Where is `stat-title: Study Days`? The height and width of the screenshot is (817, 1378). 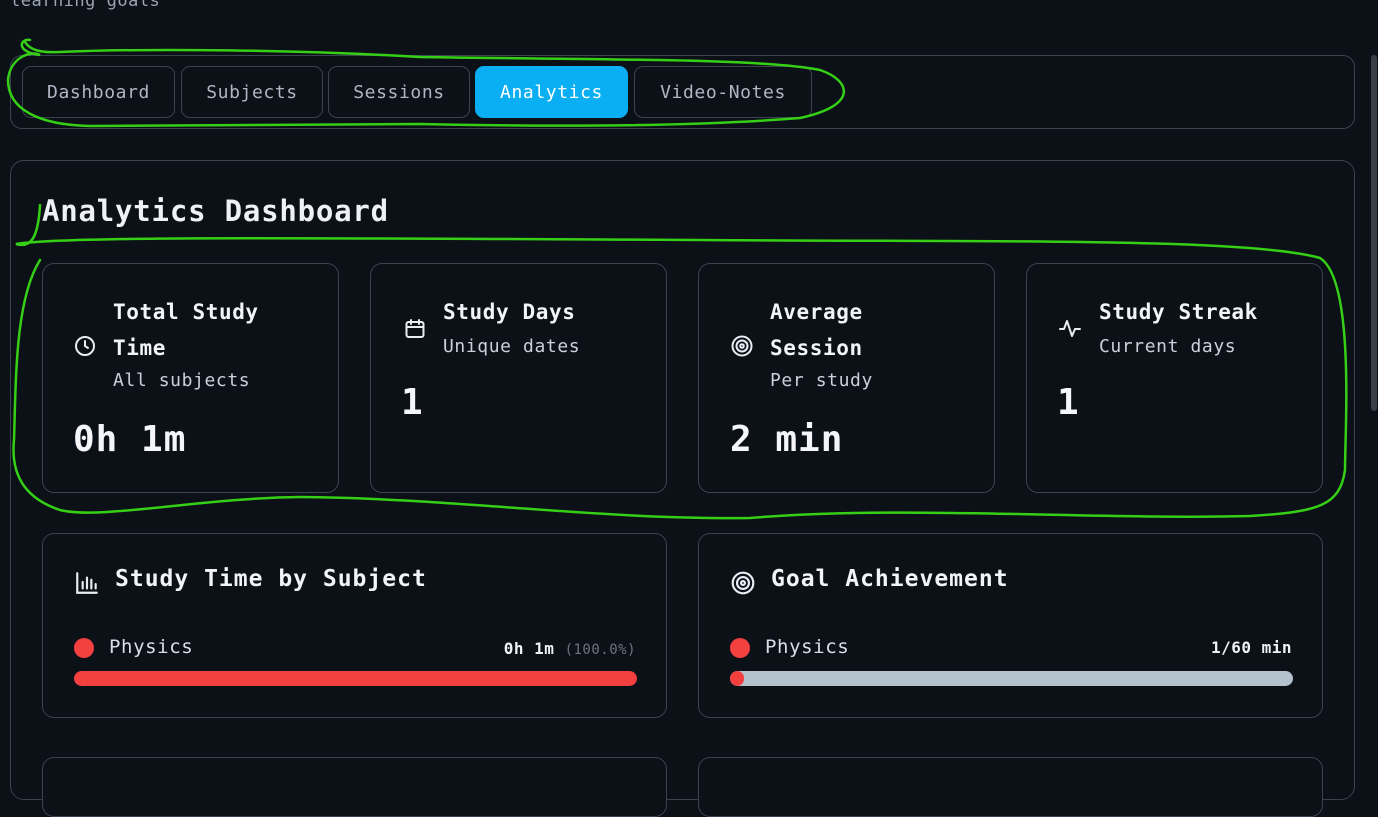 stat-title: Study Days is located at coordinates (509, 312).